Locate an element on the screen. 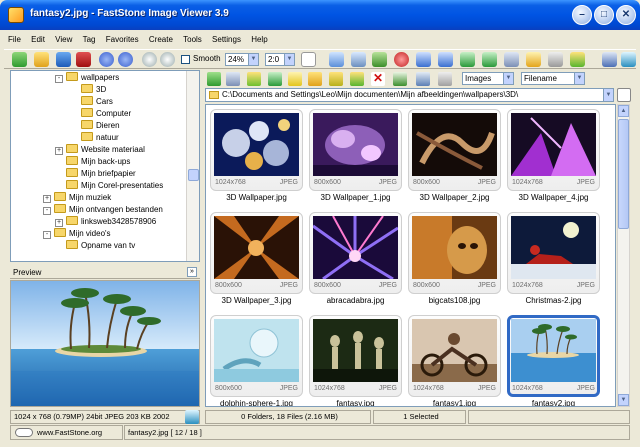 The width and height of the screenshot is (640, 447). tree-item: Mijn briefpapier is located at coordinates (95, 173).